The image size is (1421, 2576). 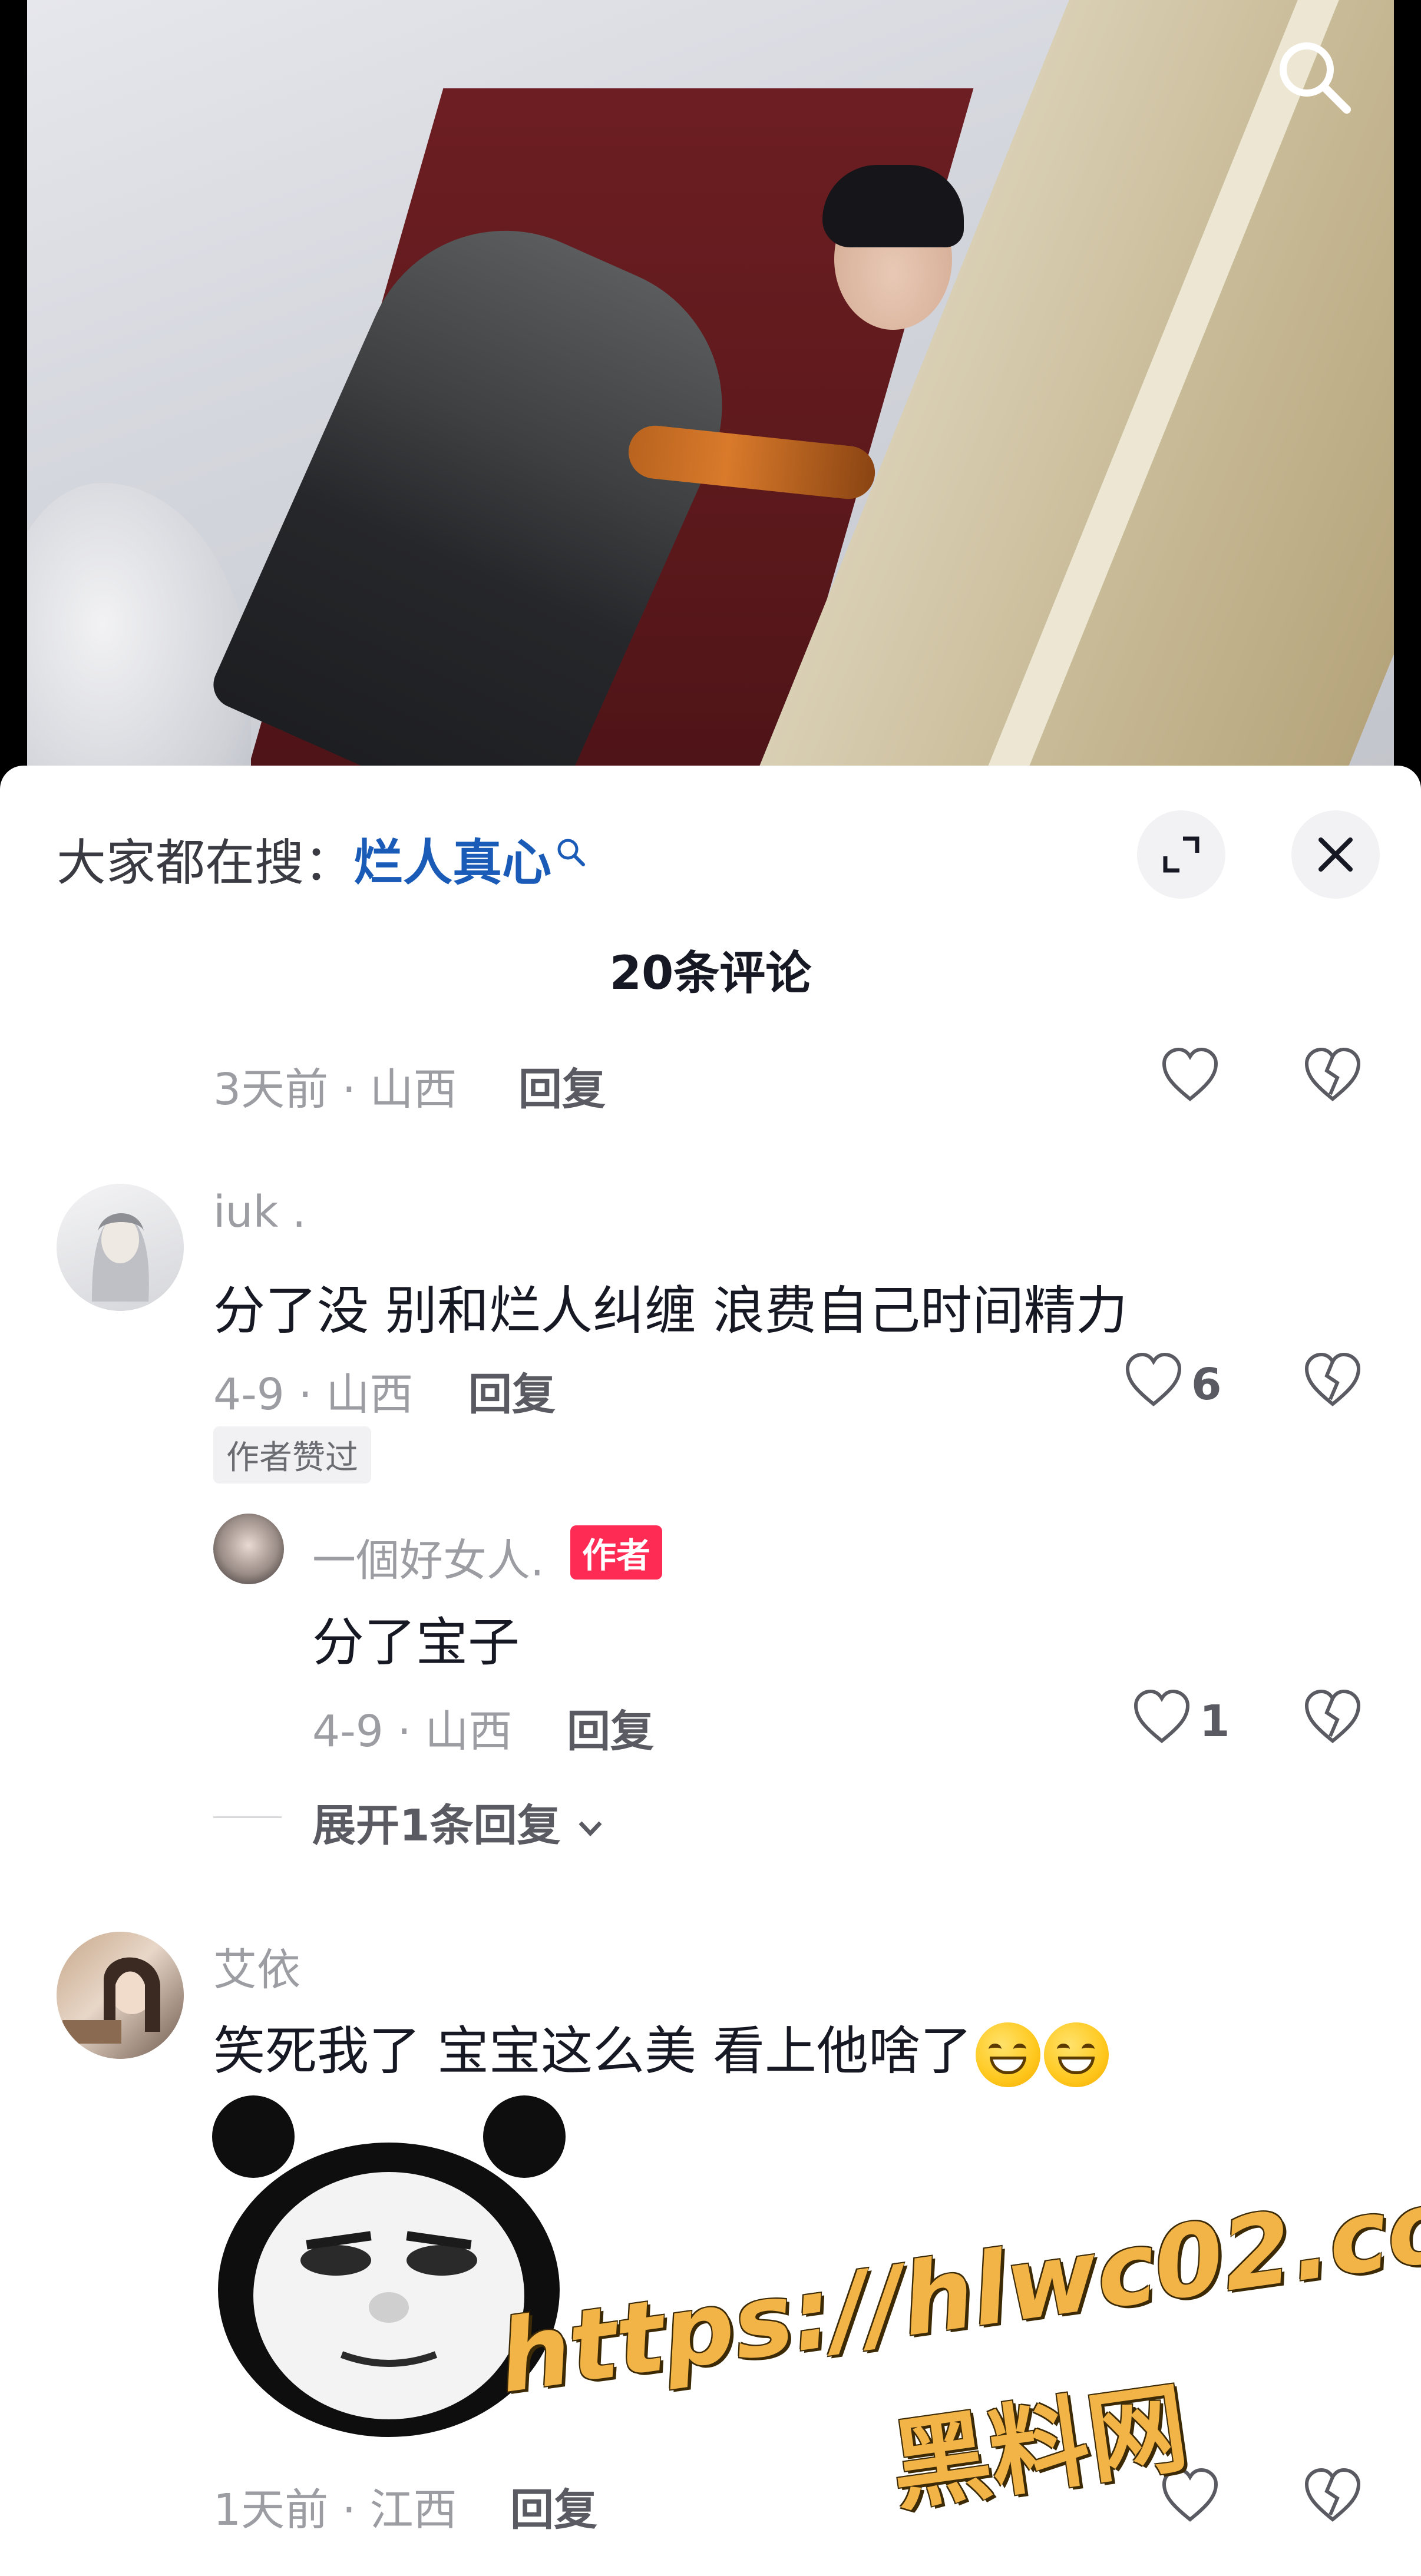 I want to click on comment-meta: 4-9 · 山西, so click(x=313, y=1394).